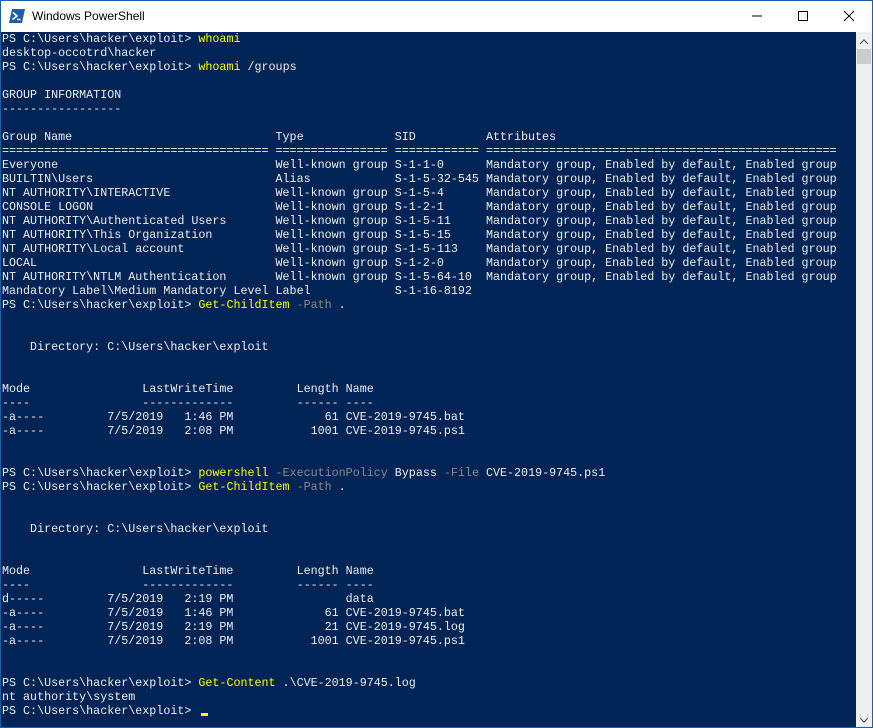  Describe the element at coordinates (864, 379) in the screenshot. I see `vertical-scrollbar` at that location.